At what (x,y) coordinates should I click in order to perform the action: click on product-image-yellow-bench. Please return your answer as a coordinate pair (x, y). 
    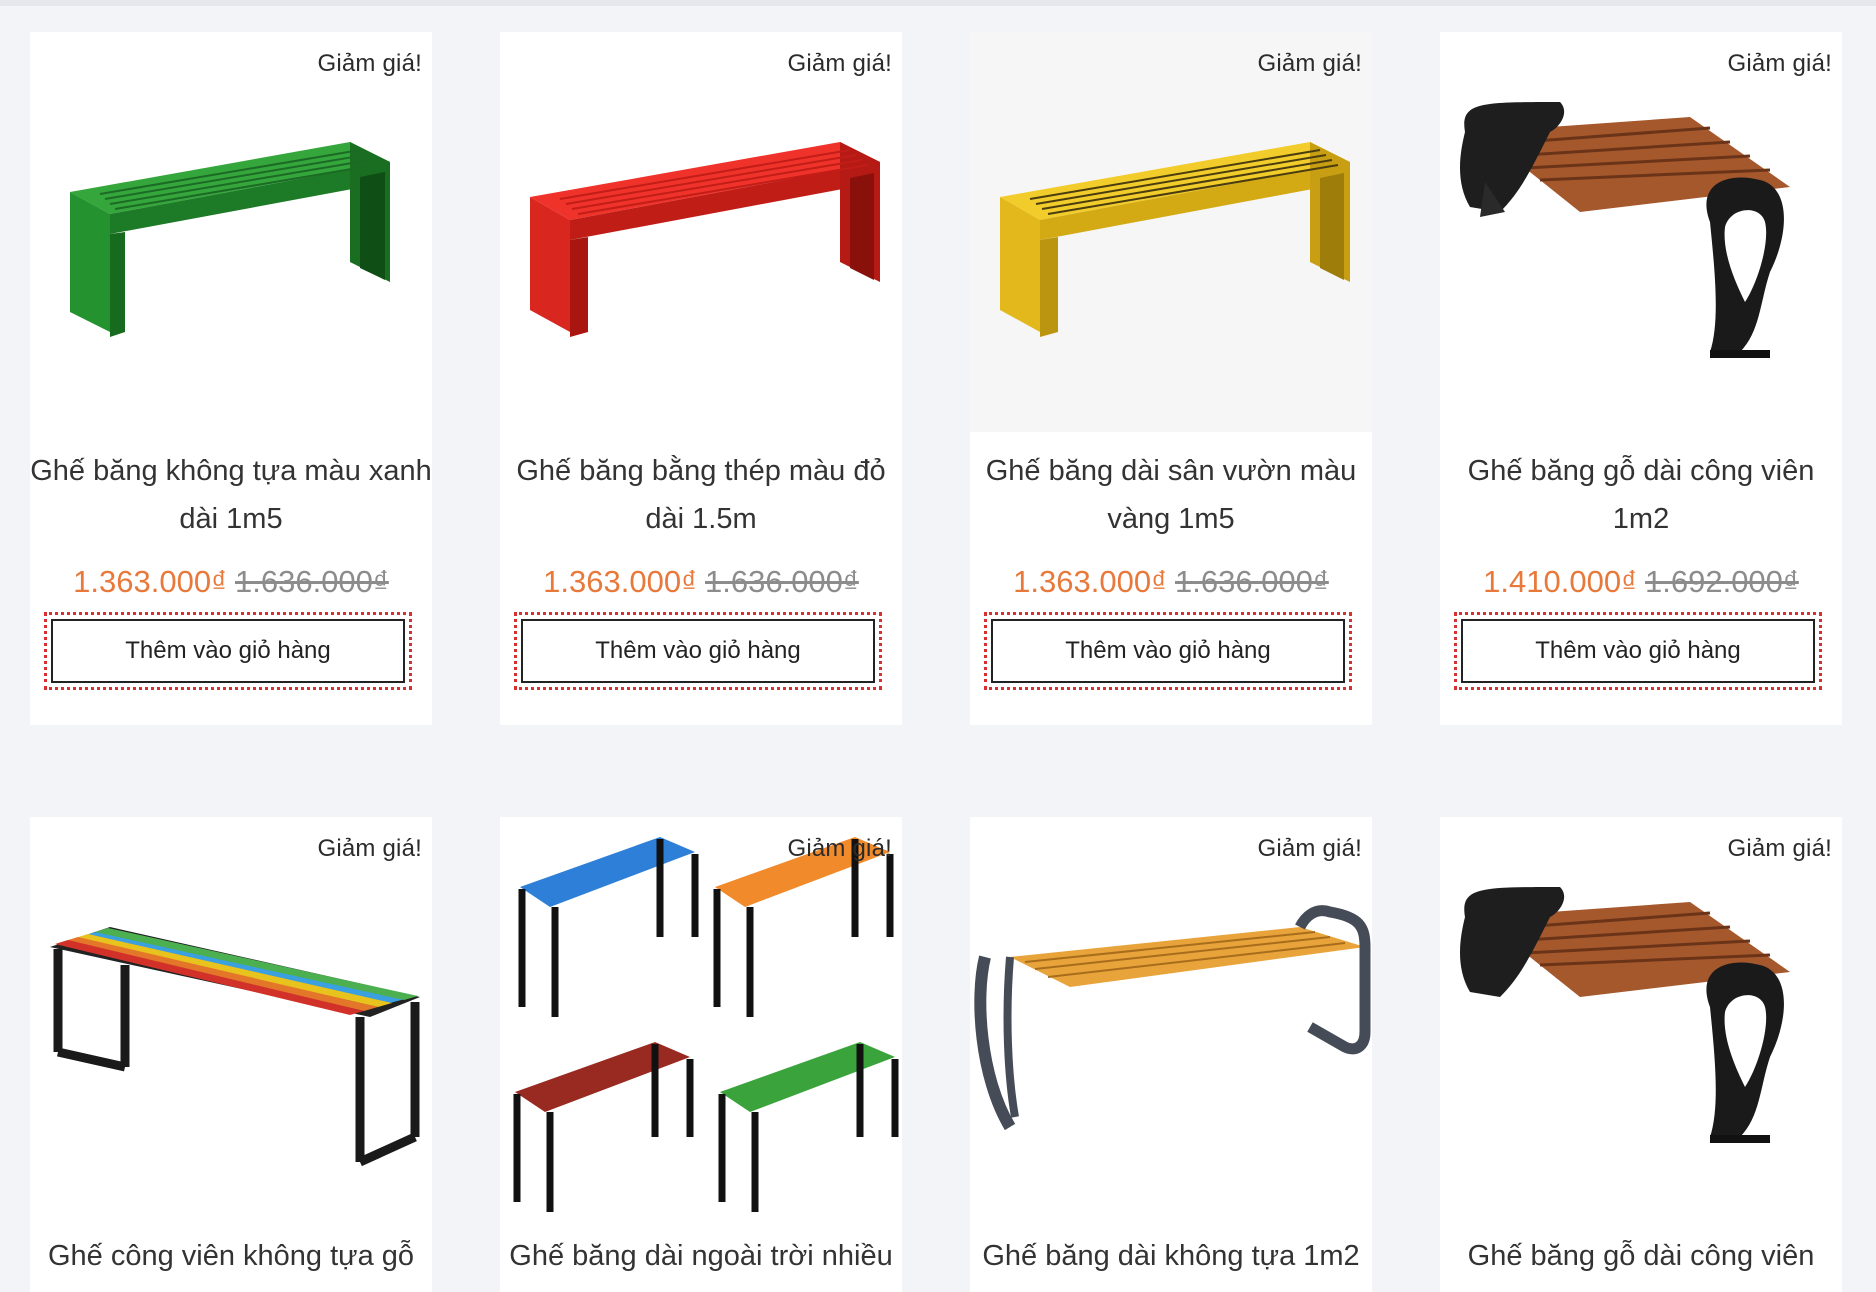
    Looking at the image, I should click on (1171, 232).